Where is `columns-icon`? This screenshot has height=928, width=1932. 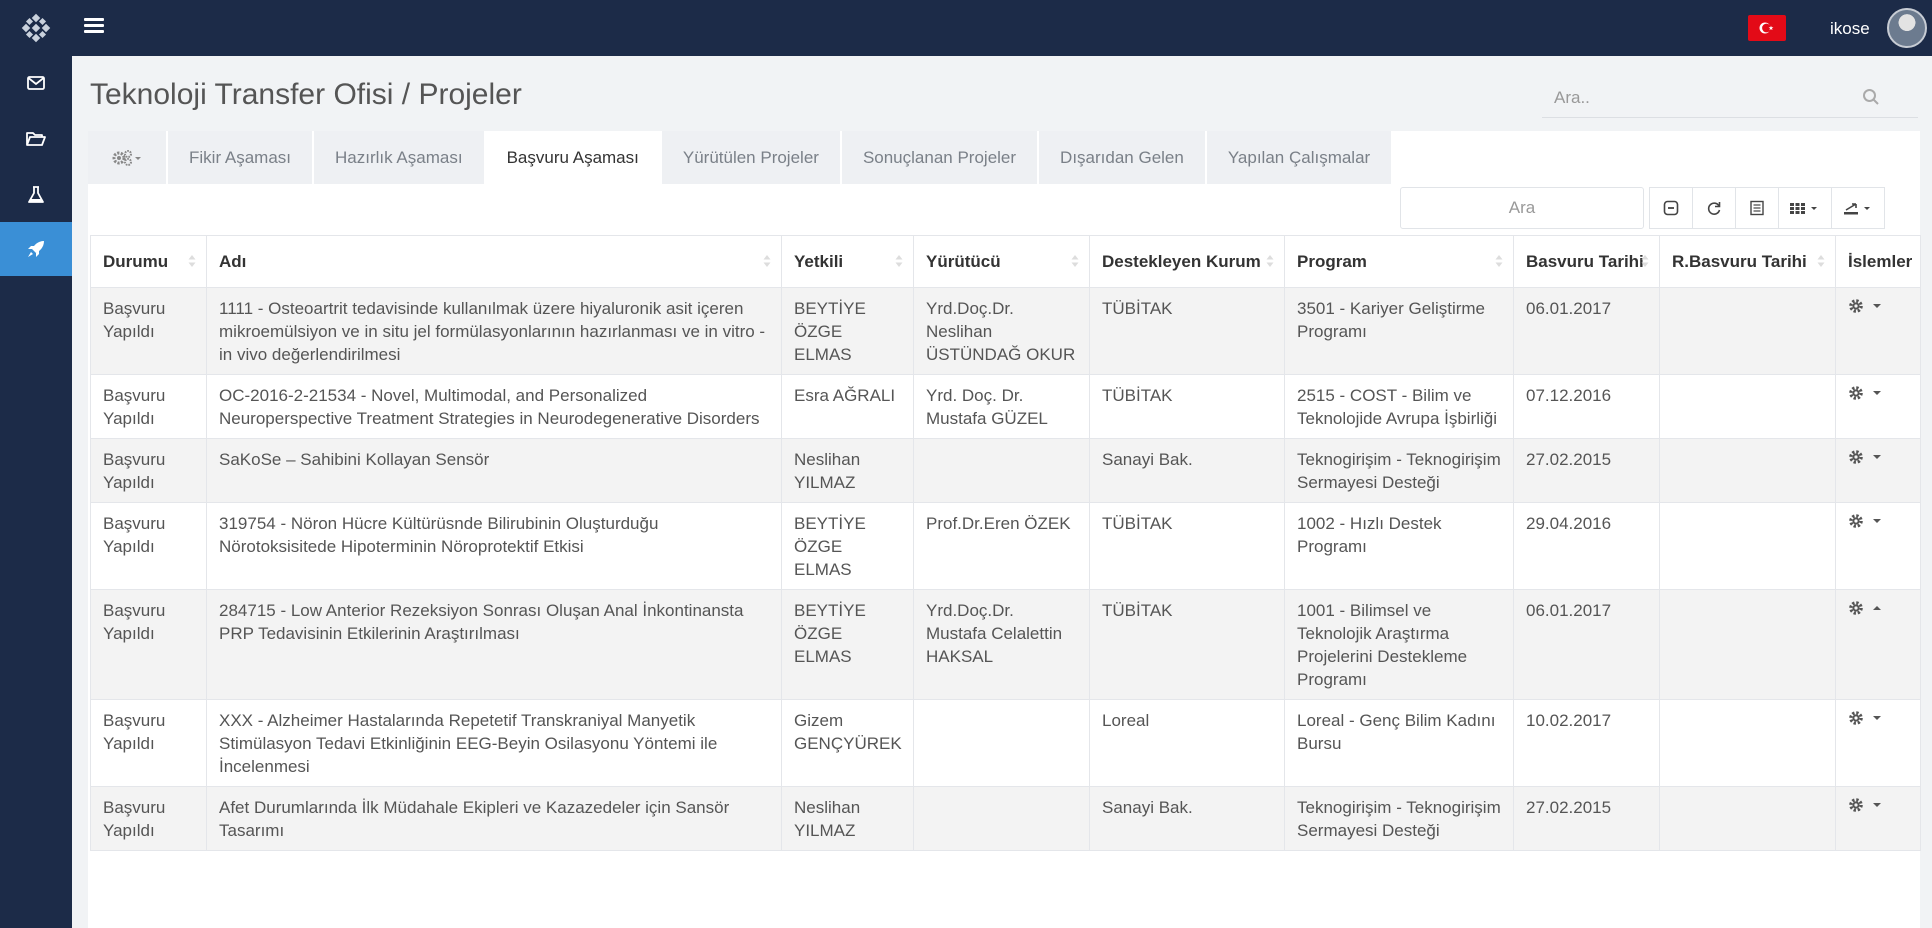 columns-icon is located at coordinates (1803, 208).